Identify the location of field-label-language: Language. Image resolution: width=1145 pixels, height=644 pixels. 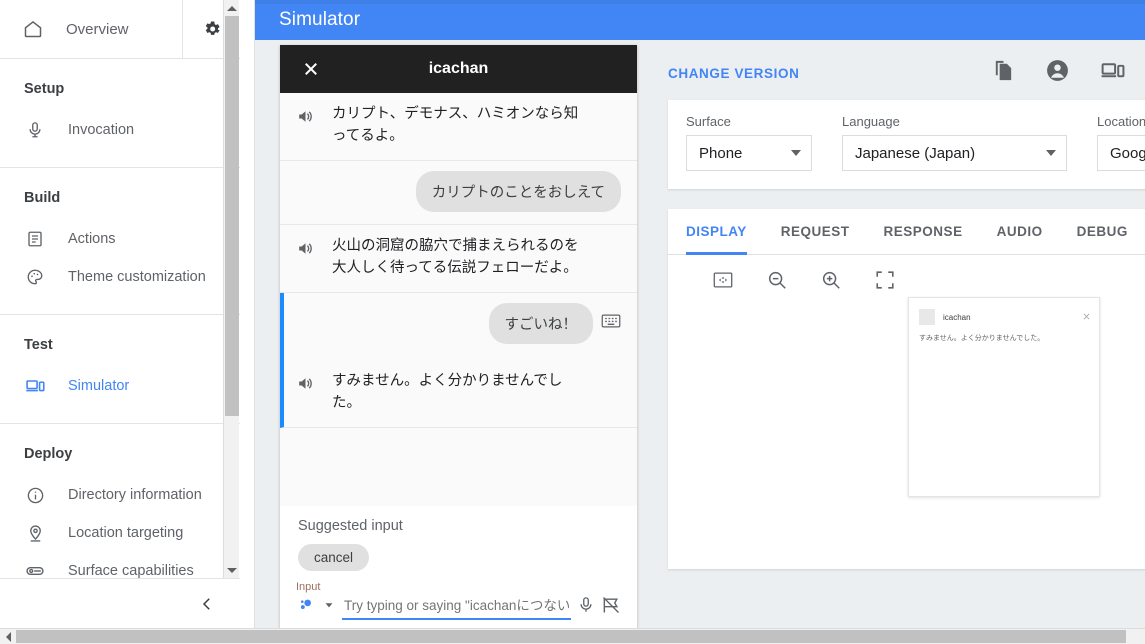
(871, 121).